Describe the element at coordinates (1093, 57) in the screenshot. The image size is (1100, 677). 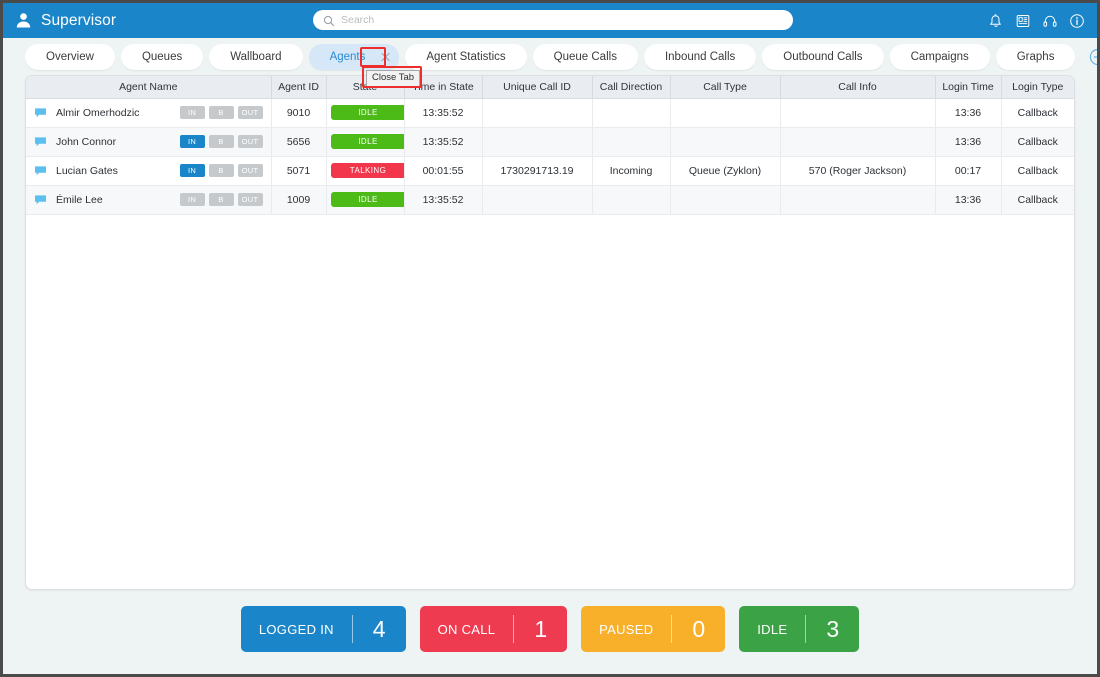
I see `plus-circle-icon` at that location.